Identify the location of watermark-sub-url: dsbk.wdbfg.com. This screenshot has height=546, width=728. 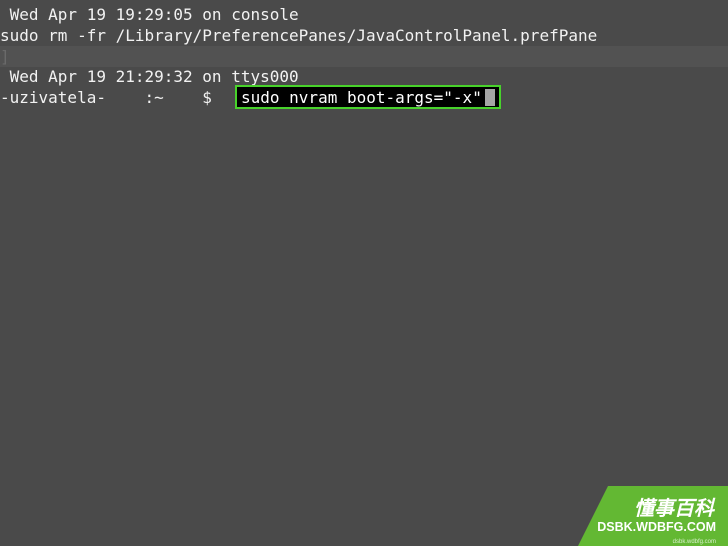
(694, 542).